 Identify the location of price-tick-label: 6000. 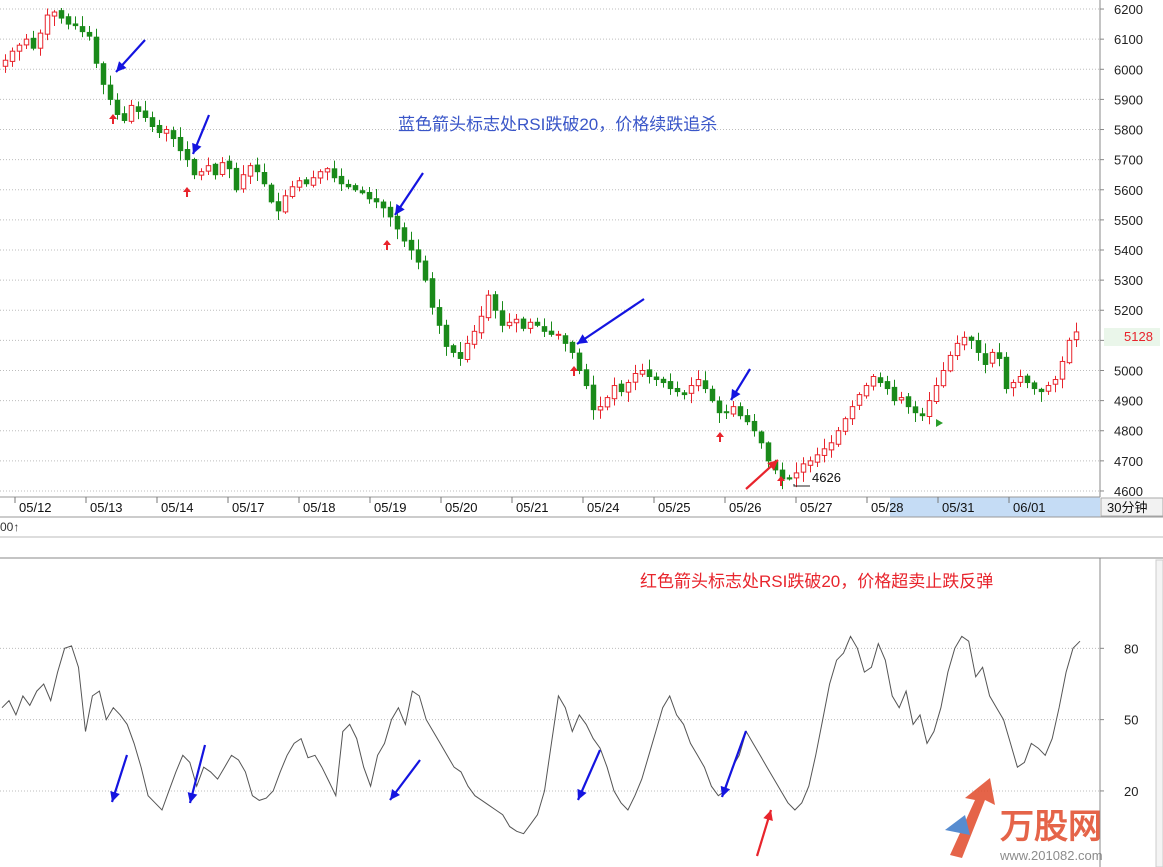
(1128, 69).